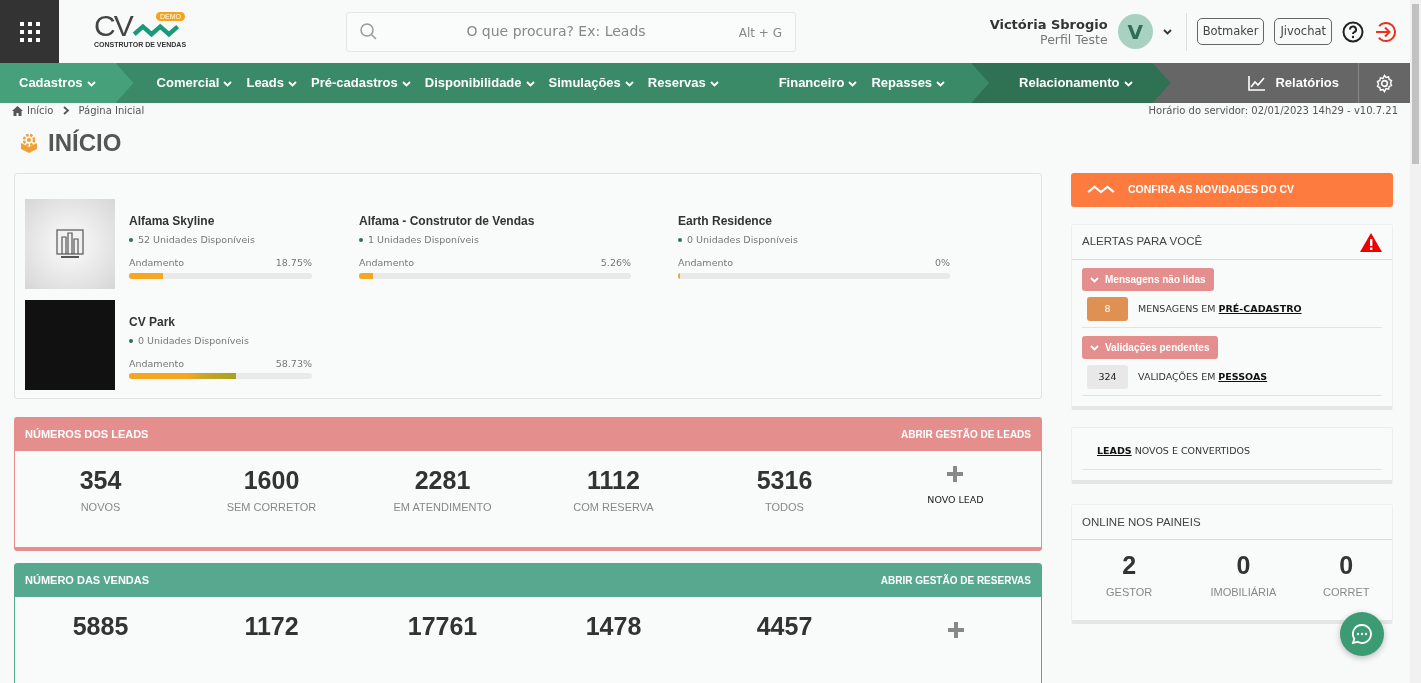  What do you see at coordinates (1142, 242) in the screenshot?
I see `card-title: ALERTAS PARA VOCÊ` at bounding box center [1142, 242].